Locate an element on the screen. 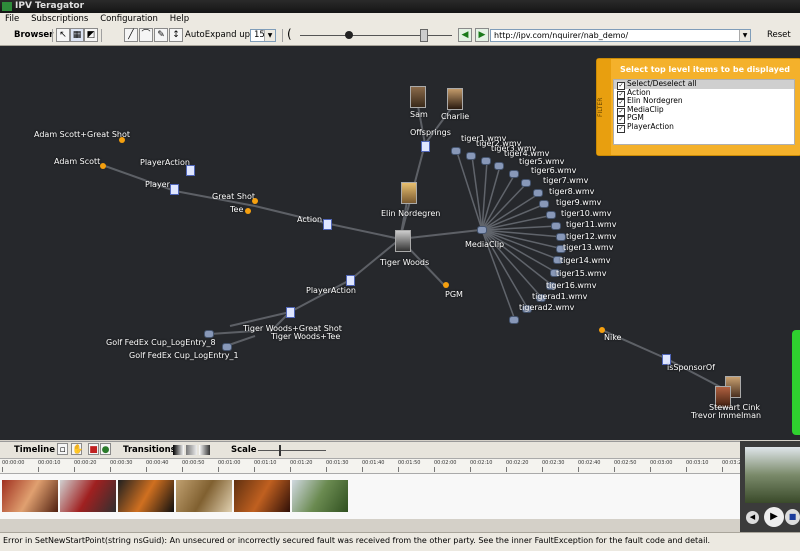 This screenshot has height=551, width=800. video-clip-label: tiger16.wmv is located at coordinates (571, 285).